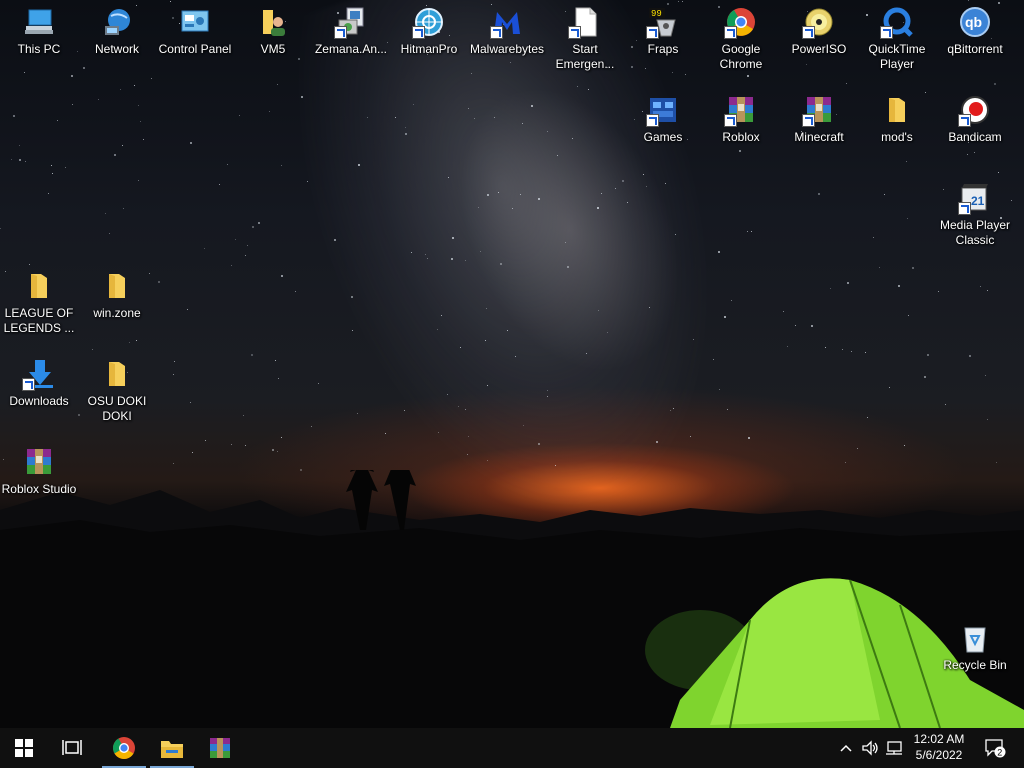 The width and height of the screenshot is (1024, 768). Describe the element at coordinates (741, 119) in the screenshot. I see `roblox-shortcut: Roblox` at that location.